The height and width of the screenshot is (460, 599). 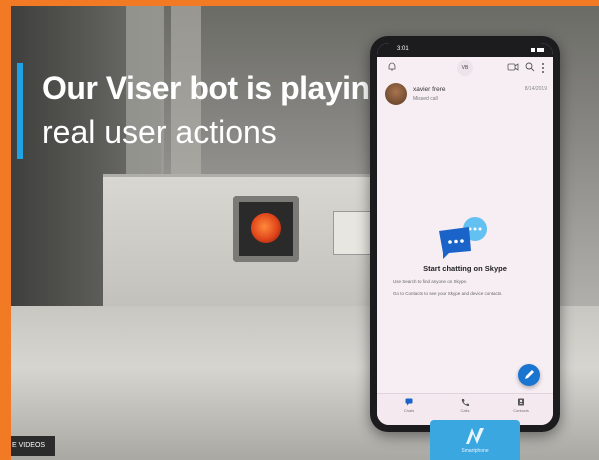 What do you see at coordinates (465, 402) in the screenshot?
I see `phone-icon` at bounding box center [465, 402].